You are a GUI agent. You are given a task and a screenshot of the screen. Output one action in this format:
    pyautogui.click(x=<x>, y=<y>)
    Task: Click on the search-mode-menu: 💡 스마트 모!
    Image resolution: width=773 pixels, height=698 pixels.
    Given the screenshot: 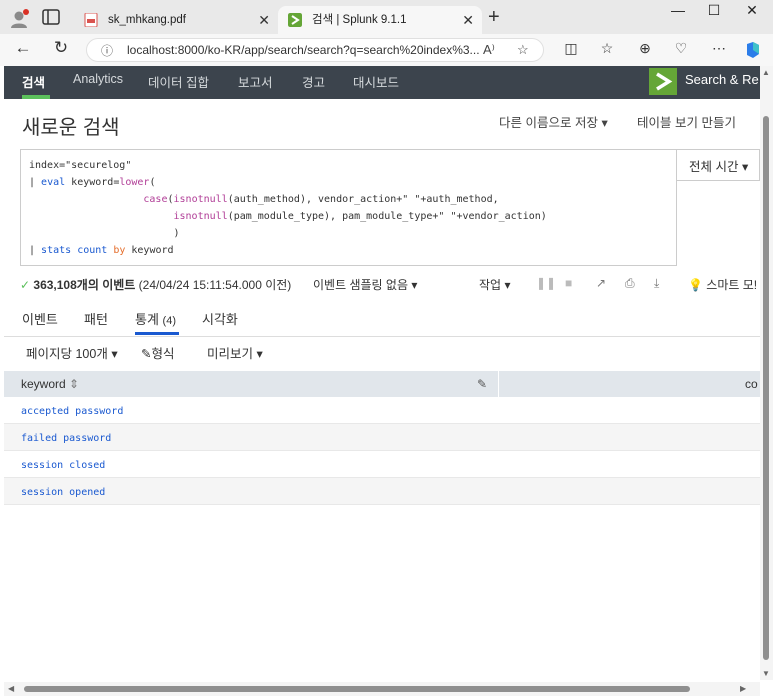 What is the action you would take?
    pyautogui.click(x=722, y=284)
    